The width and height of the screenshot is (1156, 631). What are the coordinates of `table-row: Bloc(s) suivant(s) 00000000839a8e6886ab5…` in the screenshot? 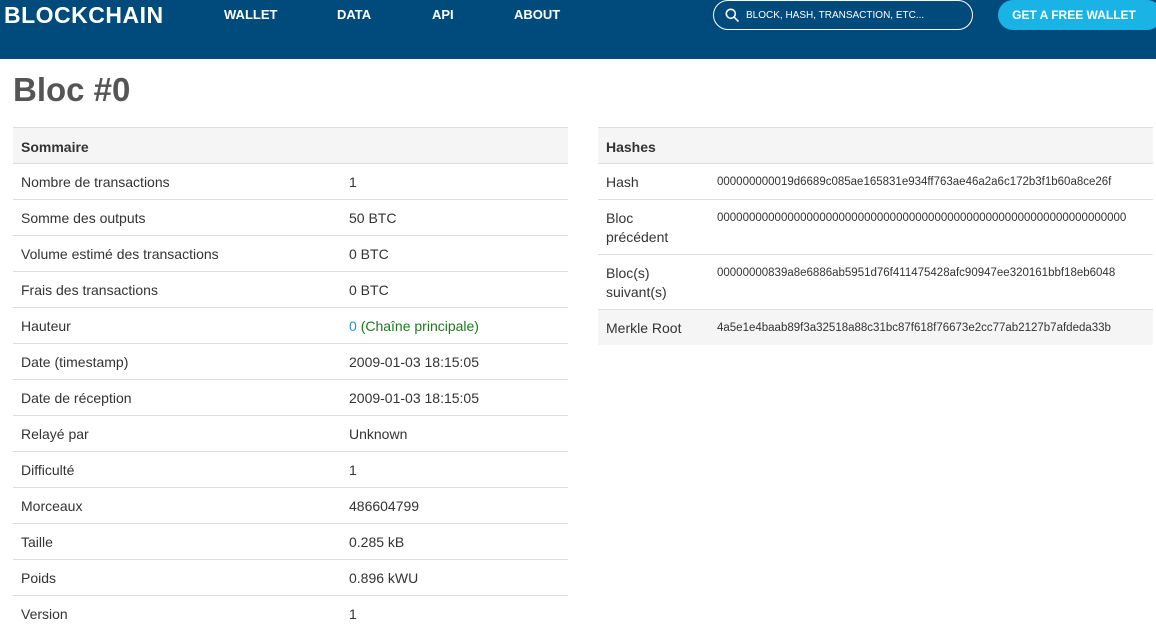 It's located at (875, 281).